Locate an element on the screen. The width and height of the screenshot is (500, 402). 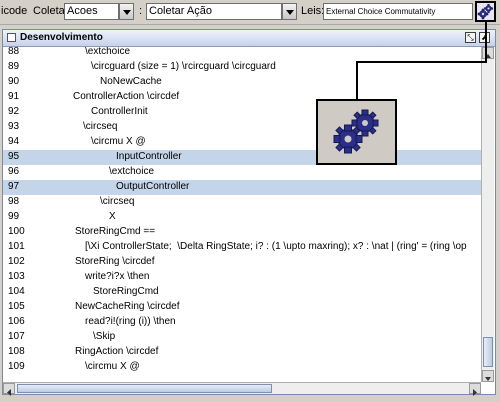
line-number: 100 is located at coordinates (16, 231).